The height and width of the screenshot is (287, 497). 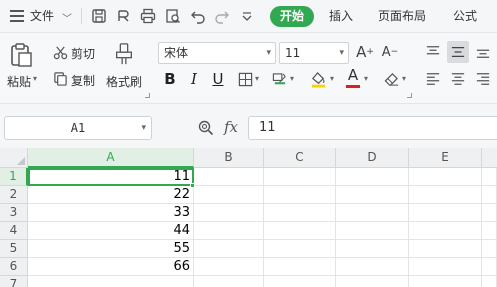 What do you see at coordinates (445, 213) in the screenshot?
I see `cell-e3` at bounding box center [445, 213].